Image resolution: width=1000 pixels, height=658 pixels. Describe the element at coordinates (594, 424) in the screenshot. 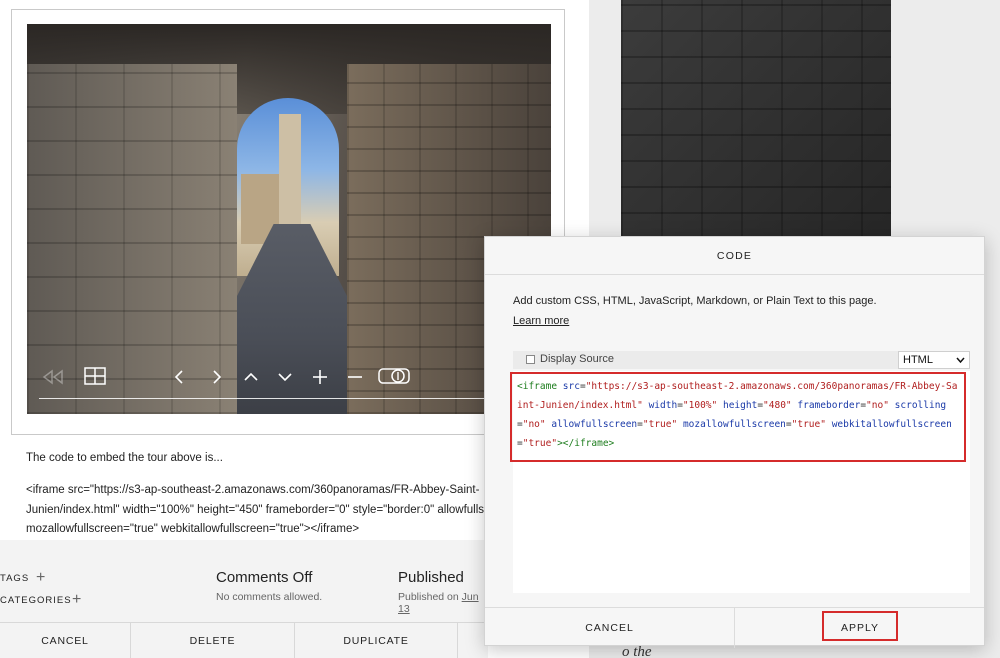

I see `code-token-attr: allowfullscreen` at that location.